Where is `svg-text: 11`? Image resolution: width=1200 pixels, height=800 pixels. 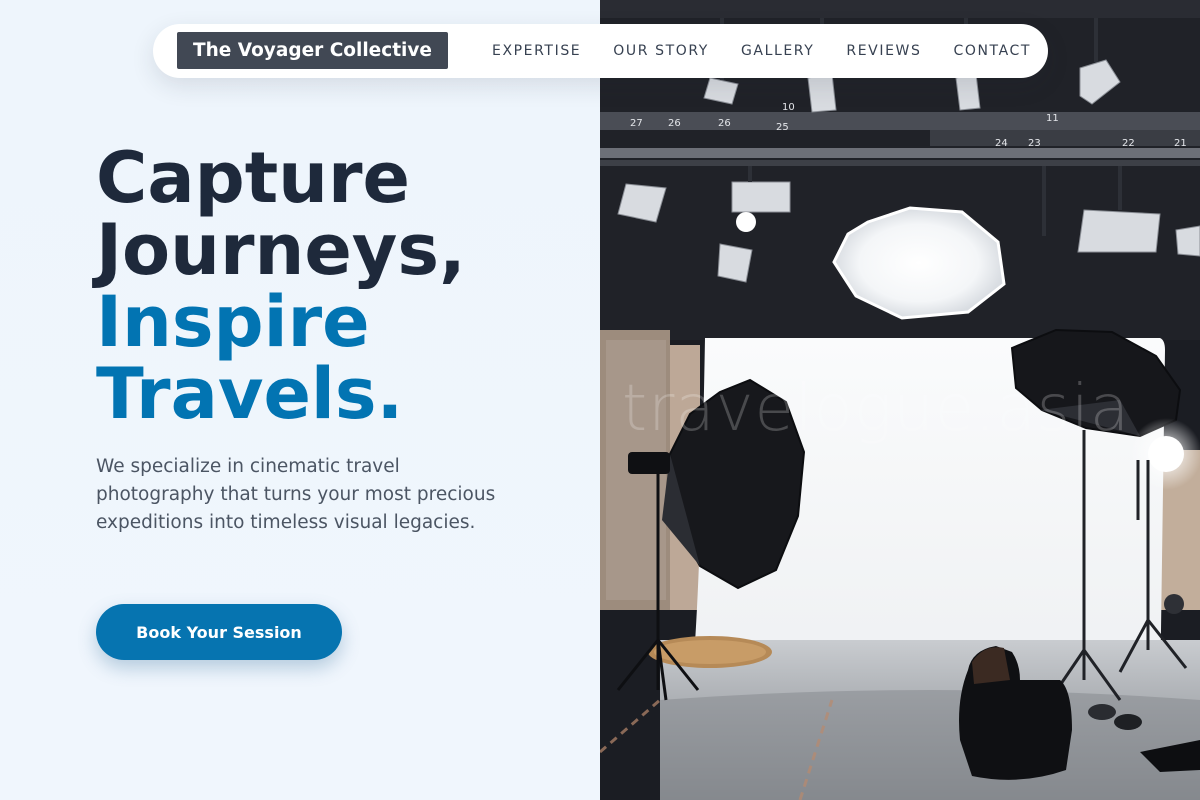 svg-text: 11 is located at coordinates (1052, 118).